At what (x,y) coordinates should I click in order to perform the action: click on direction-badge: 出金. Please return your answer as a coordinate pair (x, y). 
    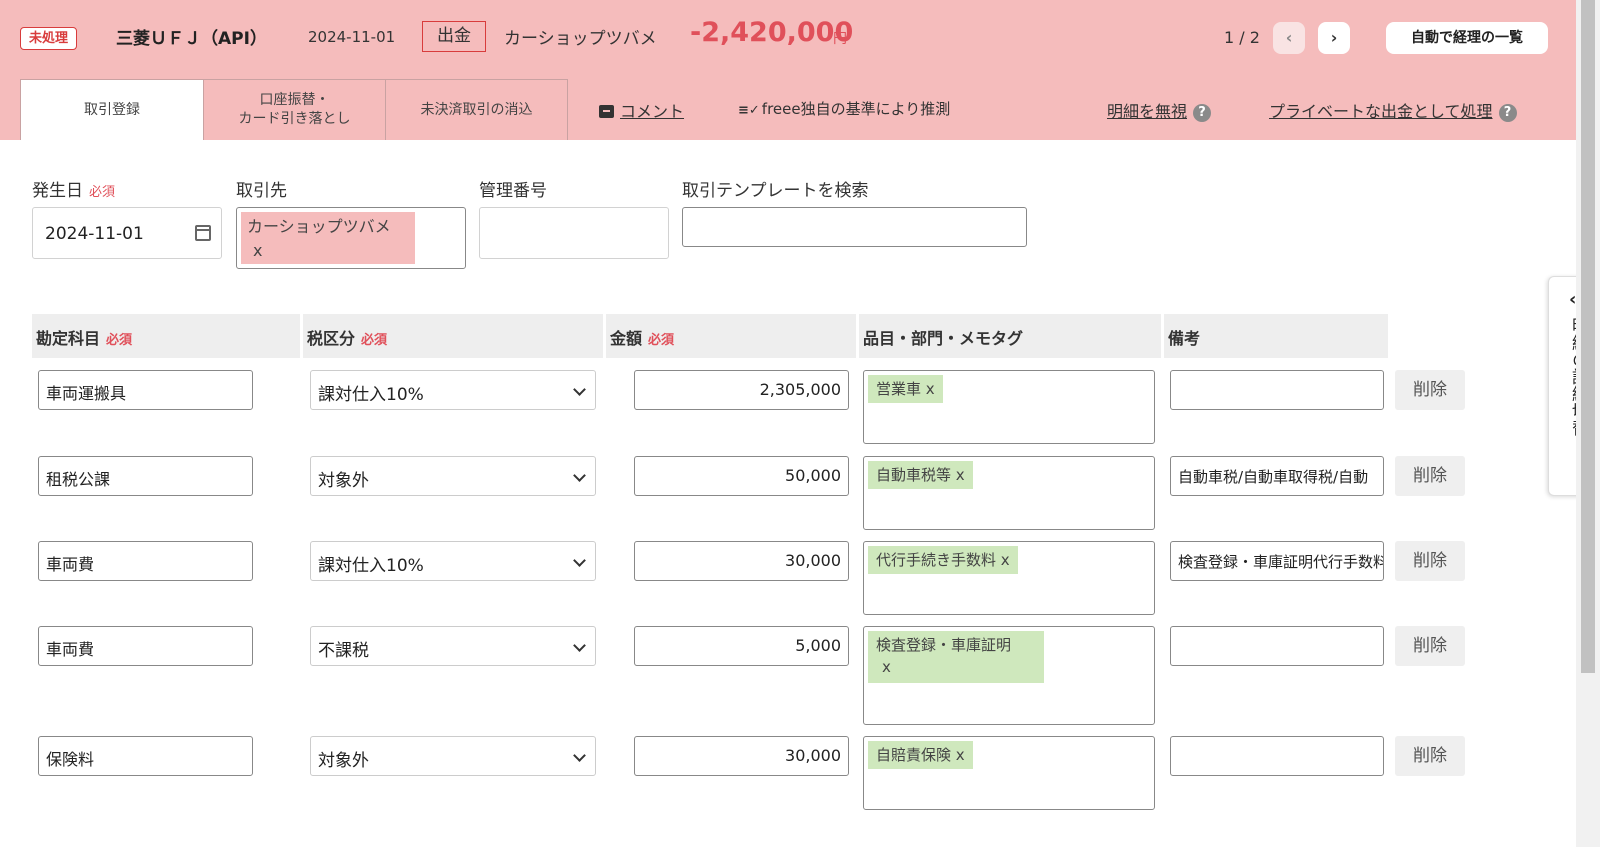
    Looking at the image, I should click on (454, 36).